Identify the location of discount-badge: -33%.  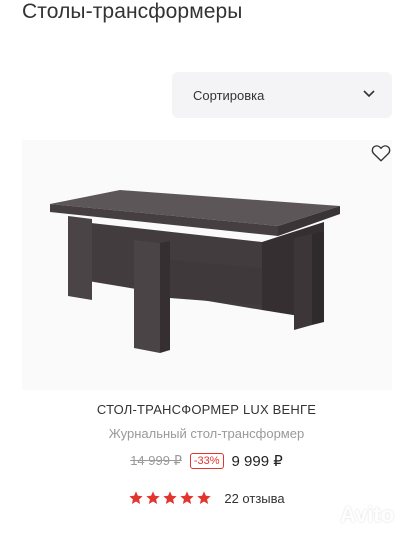
(206, 461).